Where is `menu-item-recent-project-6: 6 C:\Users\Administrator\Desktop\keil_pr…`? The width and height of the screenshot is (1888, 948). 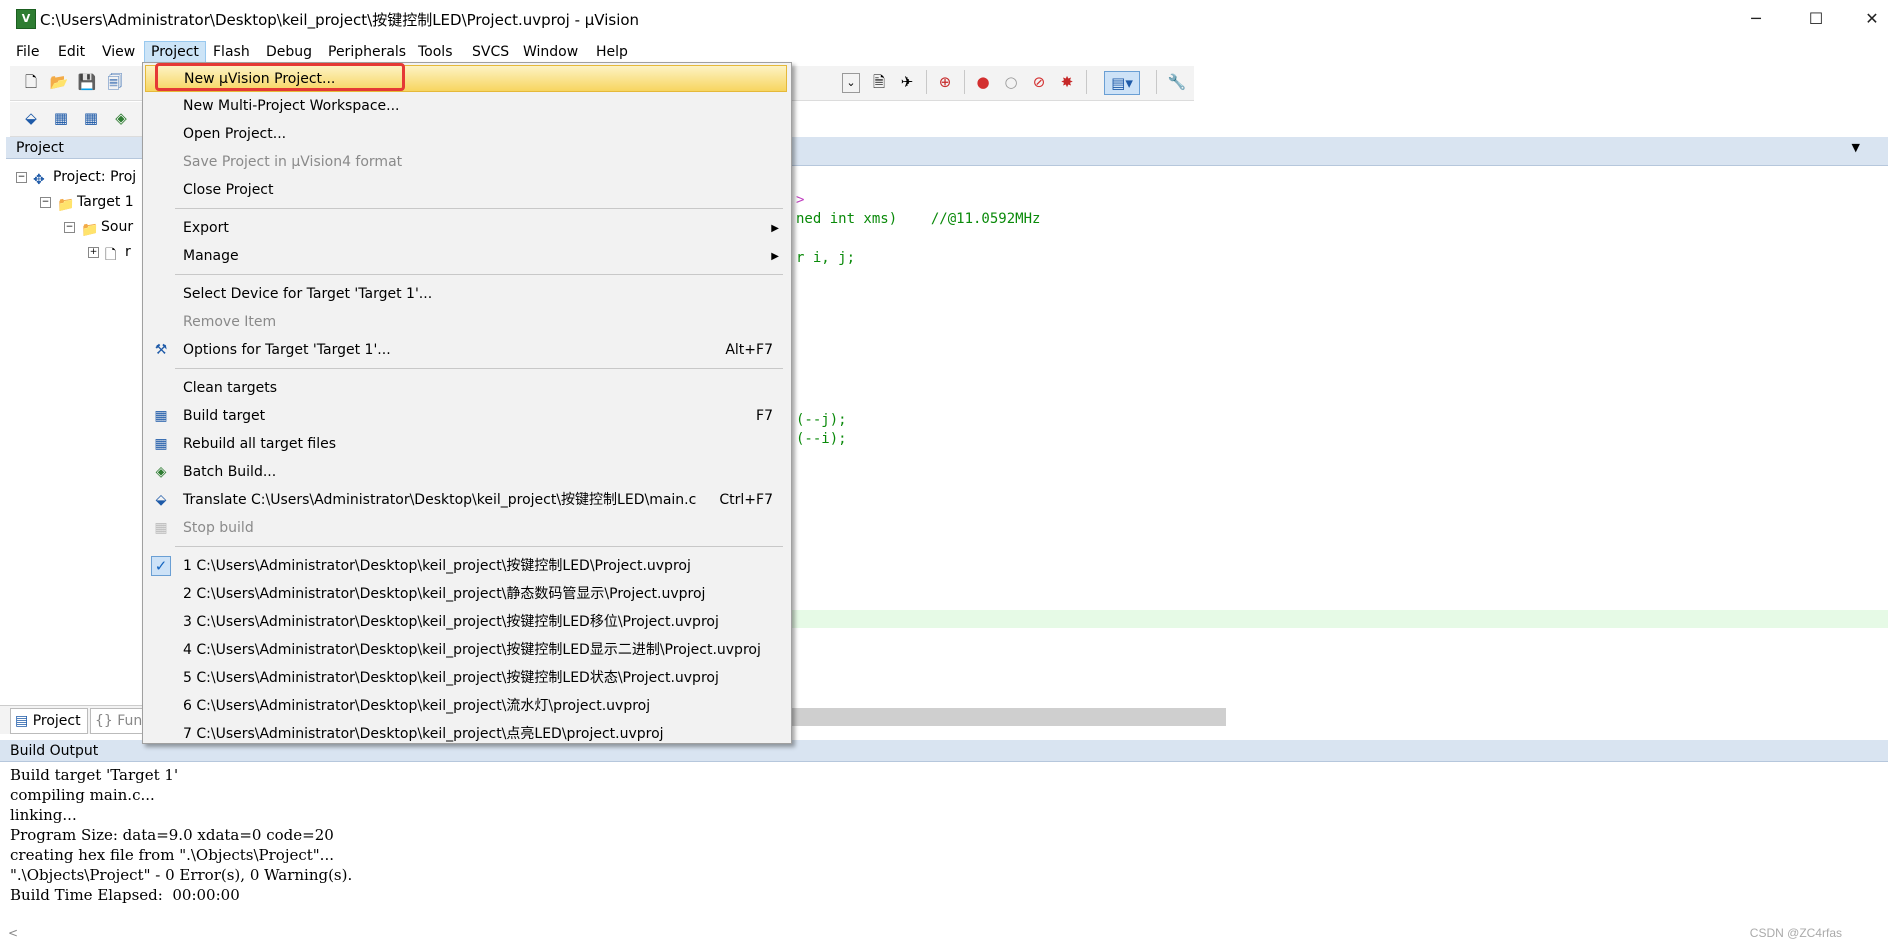
menu-item-recent-project-6: 6 C:\Users\Administrator\Desktop\keil_pr… is located at coordinates (466, 706).